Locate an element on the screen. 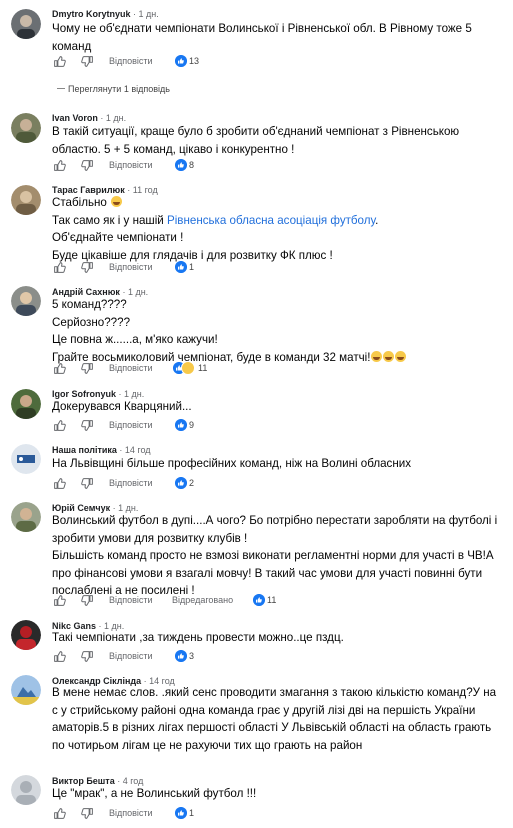  smile-emoji-icon is located at coordinates (117, 201).